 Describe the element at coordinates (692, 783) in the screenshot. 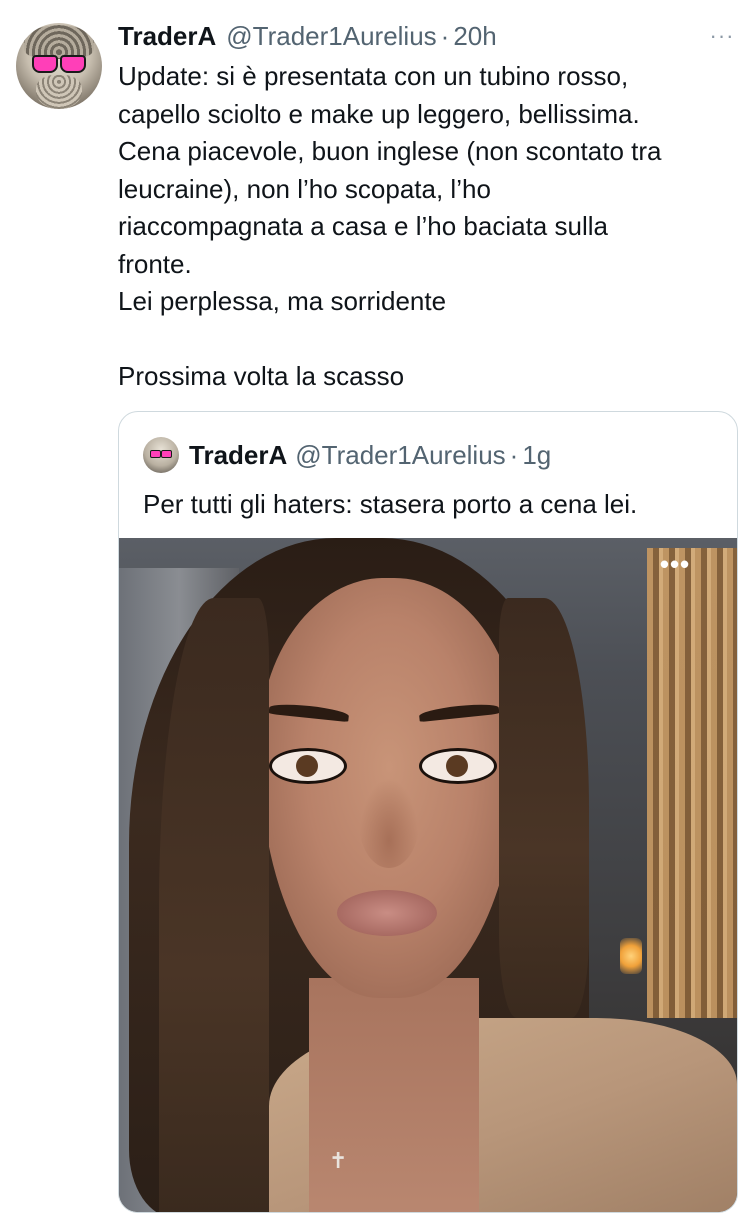

I see `photo-curtain` at that location.